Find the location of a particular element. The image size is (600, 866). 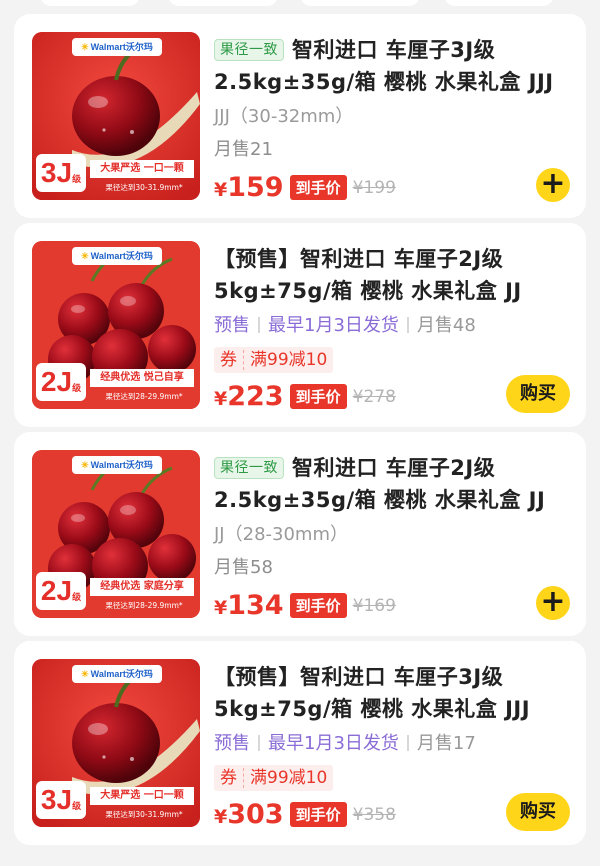

image-slogan: 经典优选 家庭分享 is located at coordinates (142, 587).